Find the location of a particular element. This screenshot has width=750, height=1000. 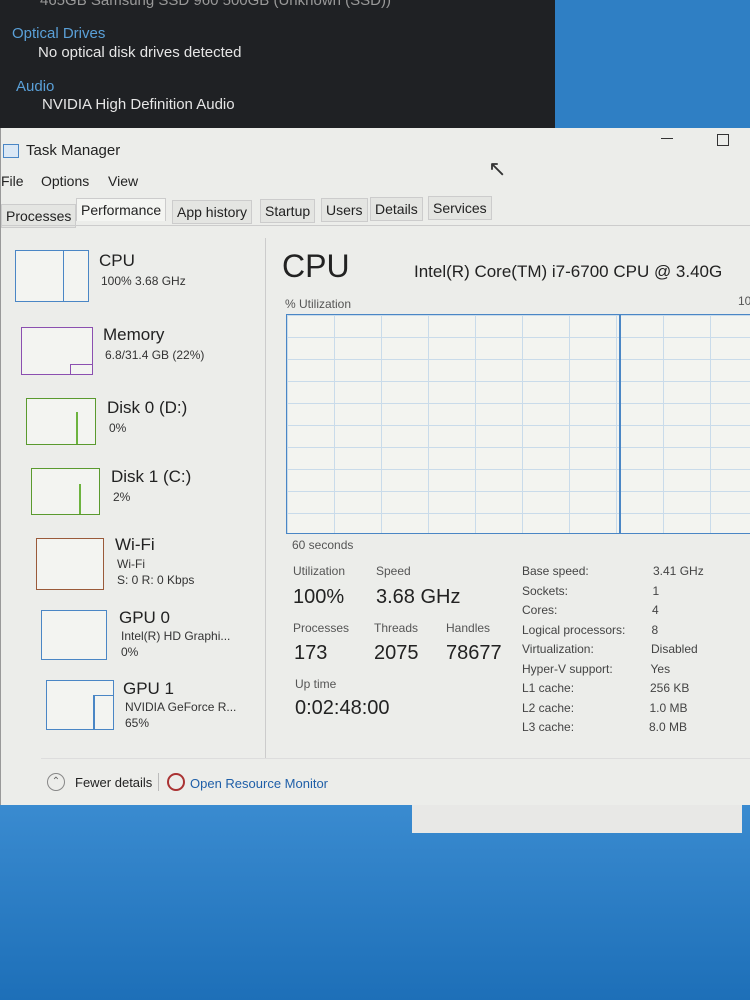

memory-thumbnail is located at coordinates (57, 351).